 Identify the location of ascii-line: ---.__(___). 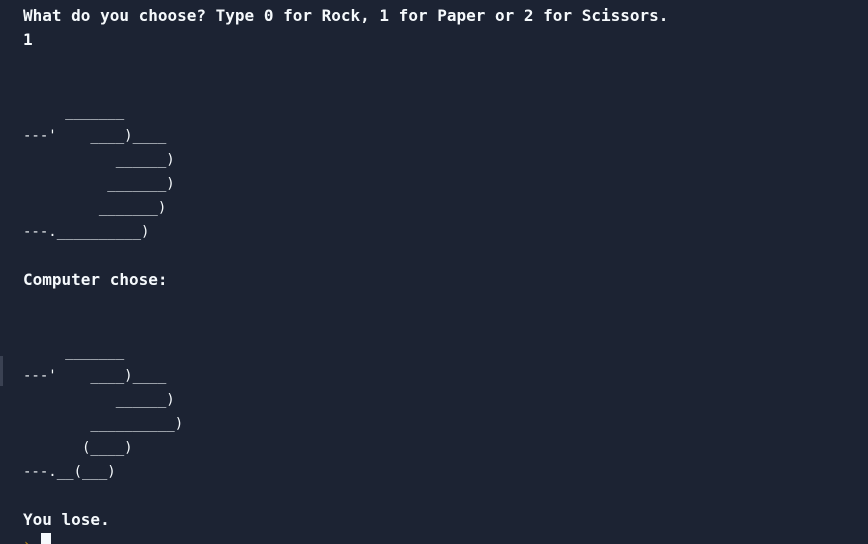
(69, 472).